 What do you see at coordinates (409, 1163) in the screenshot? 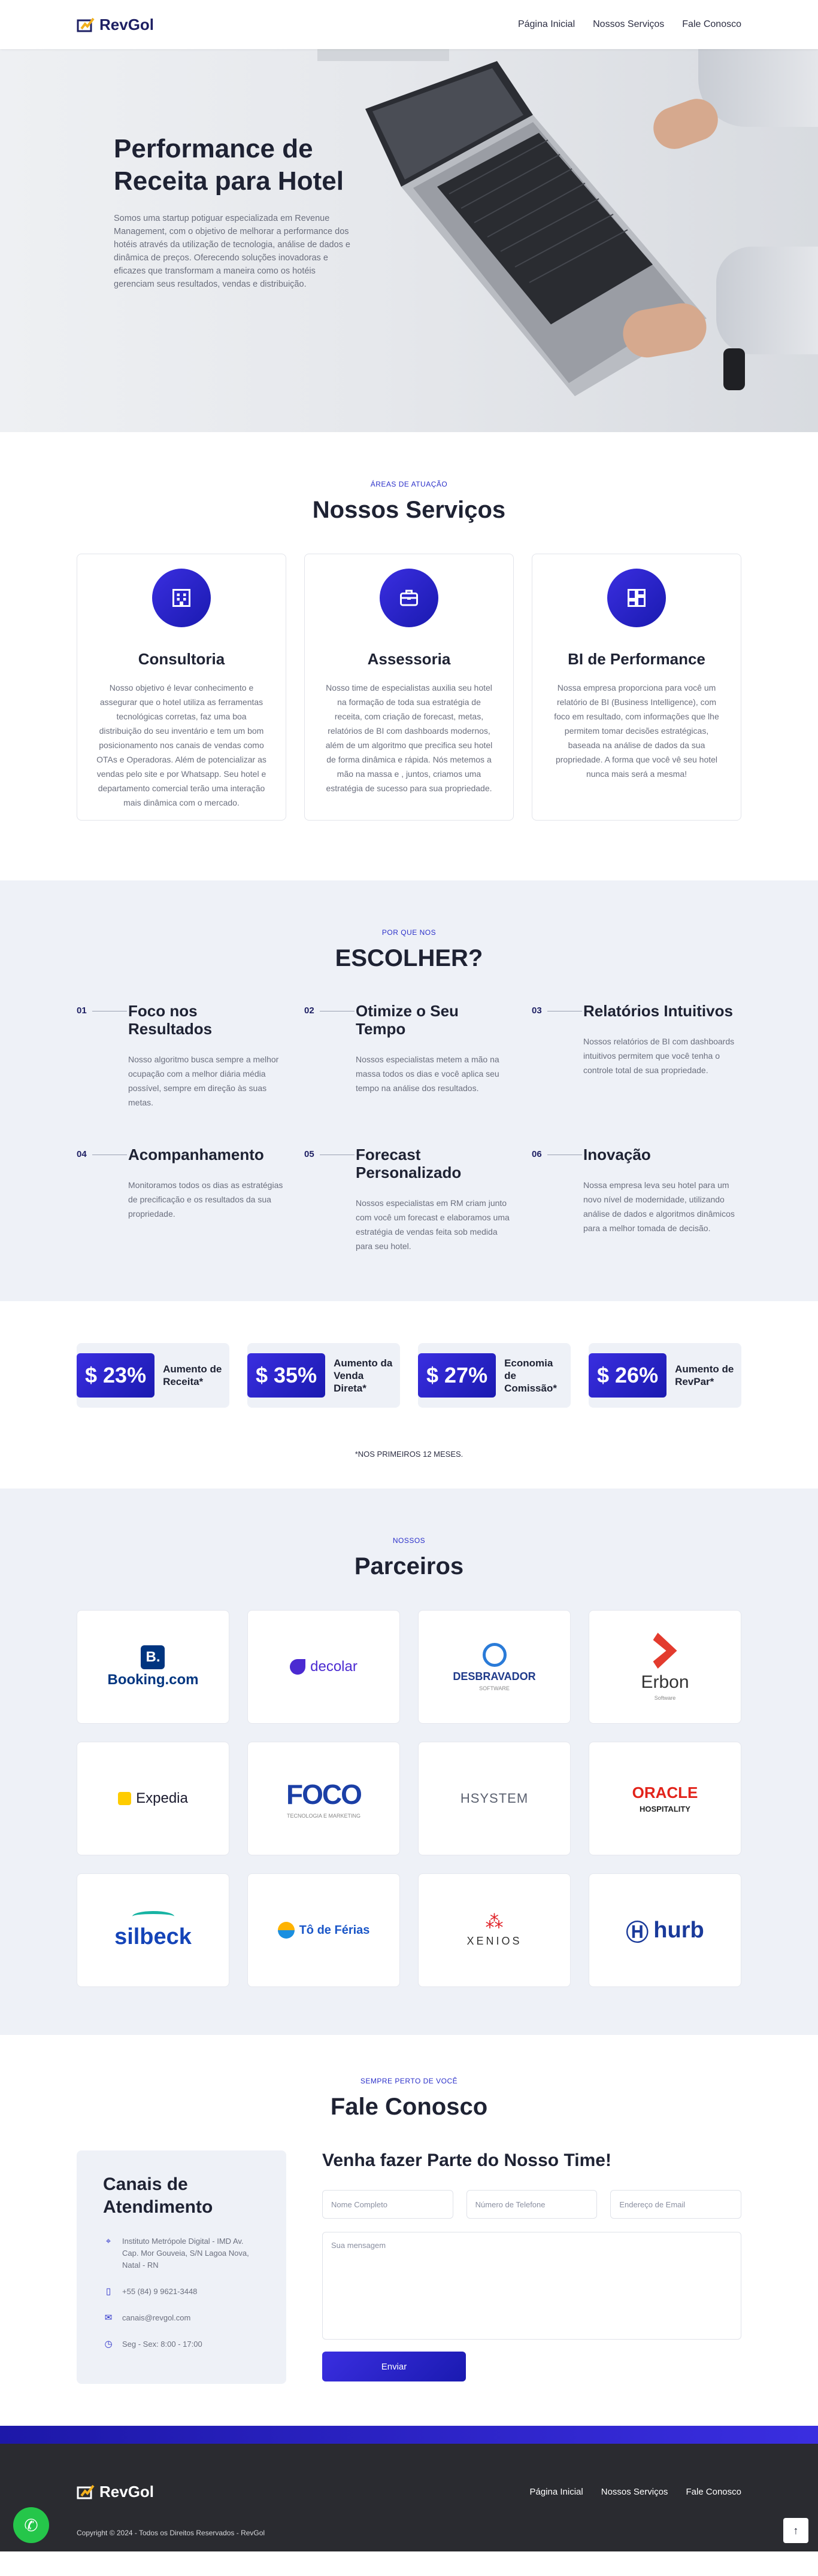
I see `feature-title: Forecast Personalizado` at bounding box center [409, 1163].